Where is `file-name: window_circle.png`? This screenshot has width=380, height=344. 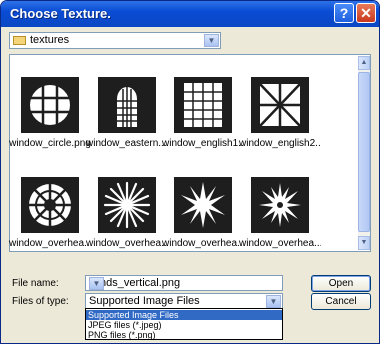
file-name: window_circle.png is located at coordinates (50, 143).